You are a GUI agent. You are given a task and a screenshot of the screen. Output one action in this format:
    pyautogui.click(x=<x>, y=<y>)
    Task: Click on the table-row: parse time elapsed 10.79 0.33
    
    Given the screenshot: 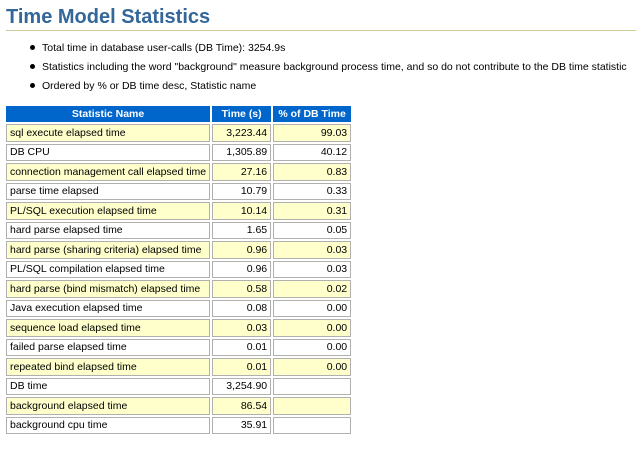 What is the action you would take?
    pyautogui.click(x=179, y=191)
    